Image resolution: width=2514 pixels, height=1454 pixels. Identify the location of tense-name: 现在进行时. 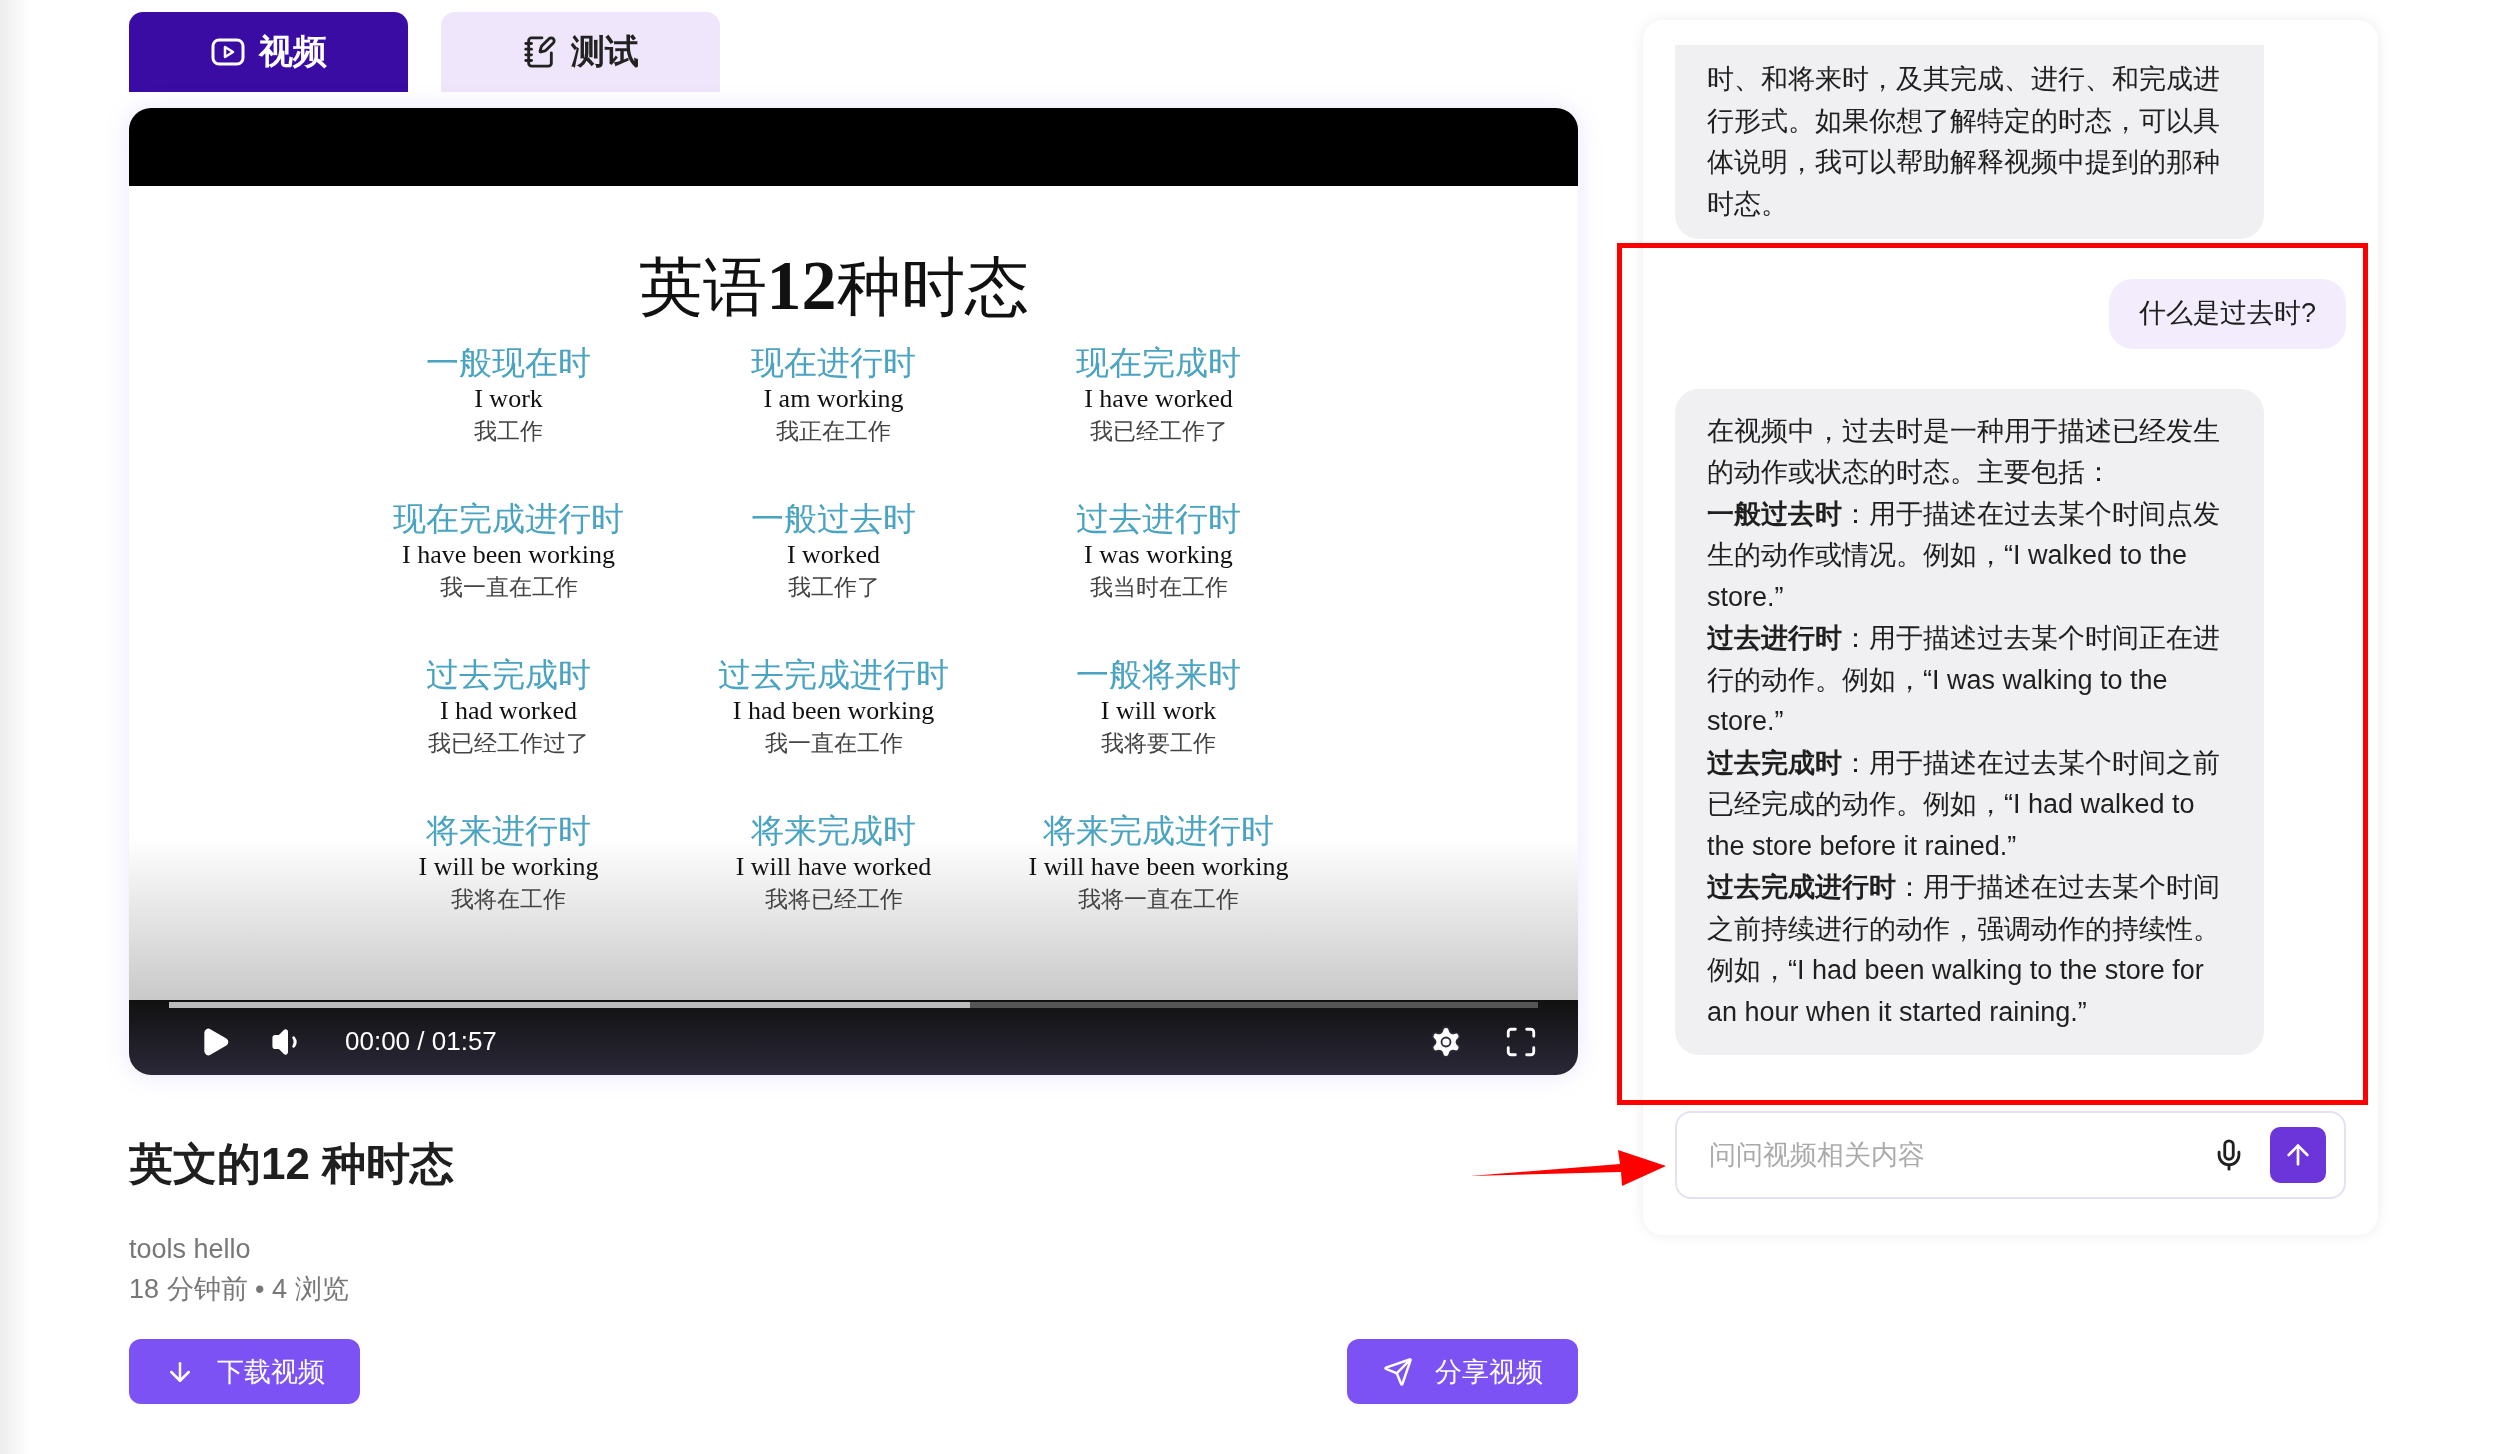
(833, 363).